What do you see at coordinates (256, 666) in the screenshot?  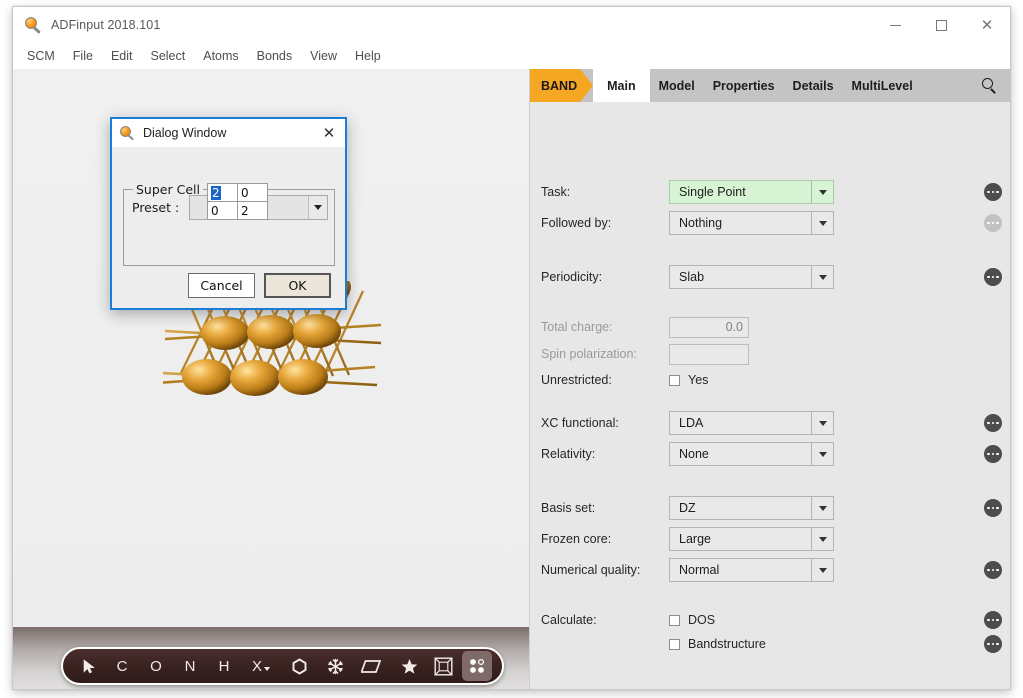 I see `other-element-label: X` at bounding box center [256, 666].